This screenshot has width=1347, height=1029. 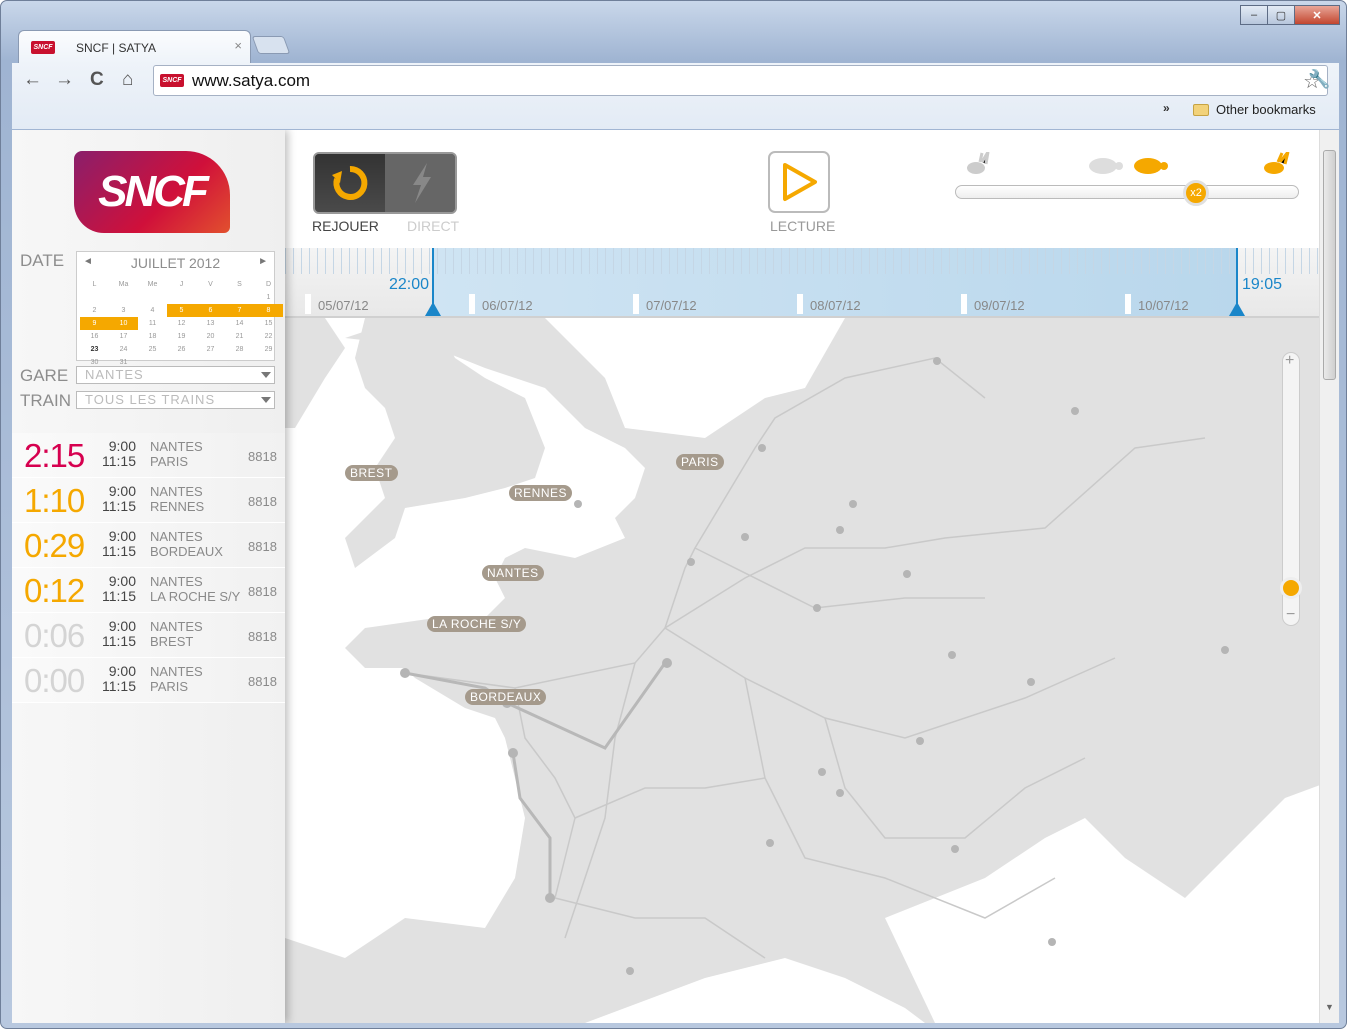 What do you see at coordinates (123, 336) in the screenshot?
I see `calendar-day: 17` at bounding box center [123, 336].